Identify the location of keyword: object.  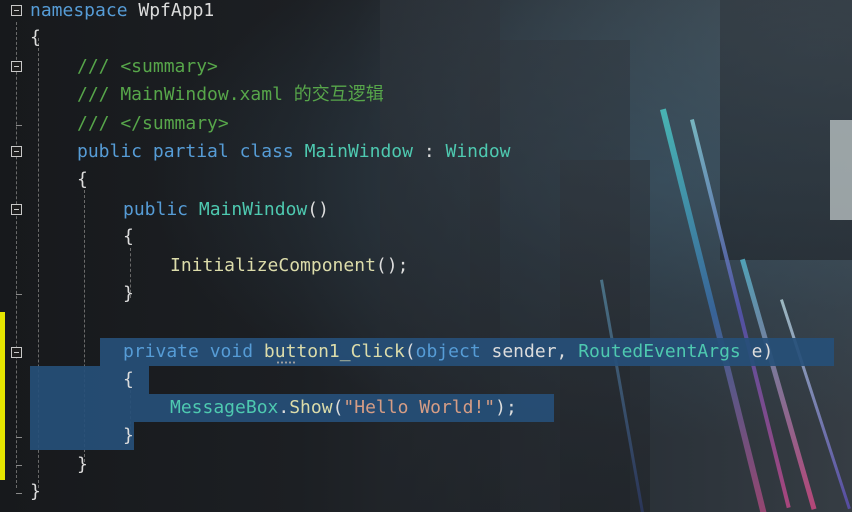
(448, 351).